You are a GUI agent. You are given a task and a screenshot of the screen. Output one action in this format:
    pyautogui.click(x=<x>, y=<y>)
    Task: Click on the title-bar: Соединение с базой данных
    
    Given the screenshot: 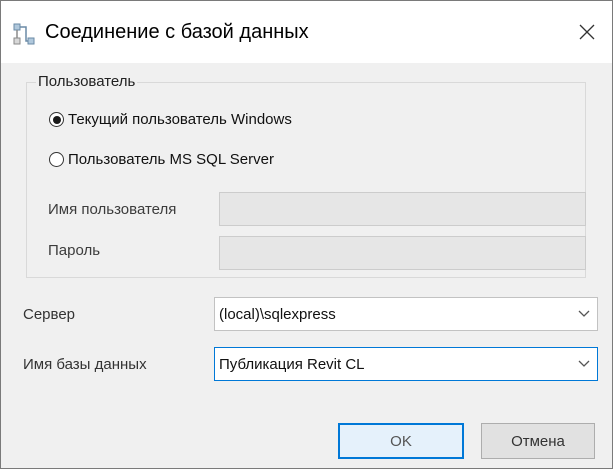 What is the action you would take?
    pyautogui.click(x=306, y=32)
    